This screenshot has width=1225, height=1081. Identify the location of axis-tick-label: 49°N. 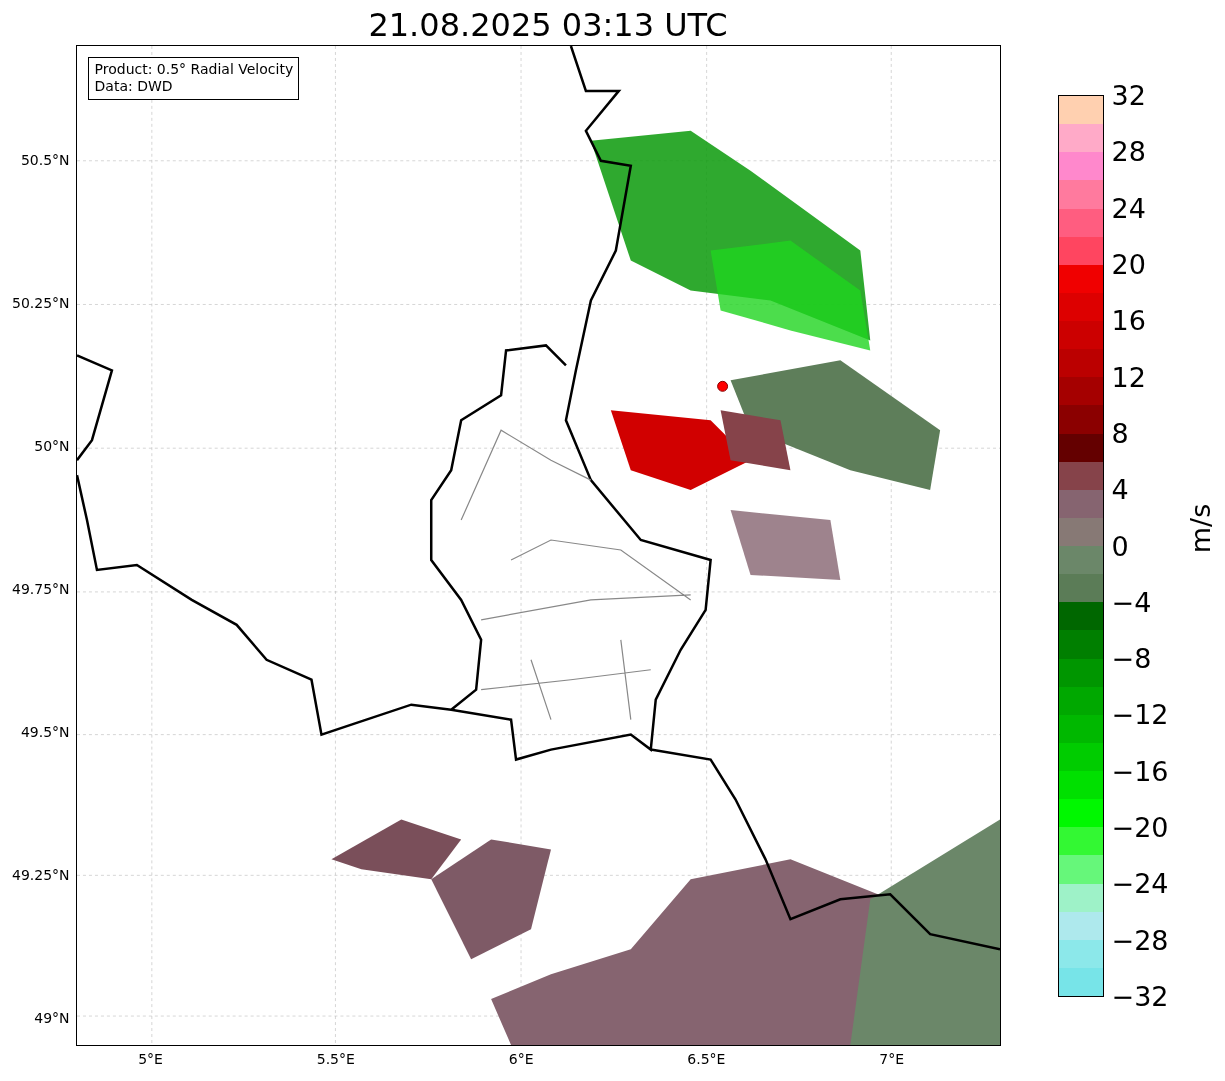
(52, 1018).